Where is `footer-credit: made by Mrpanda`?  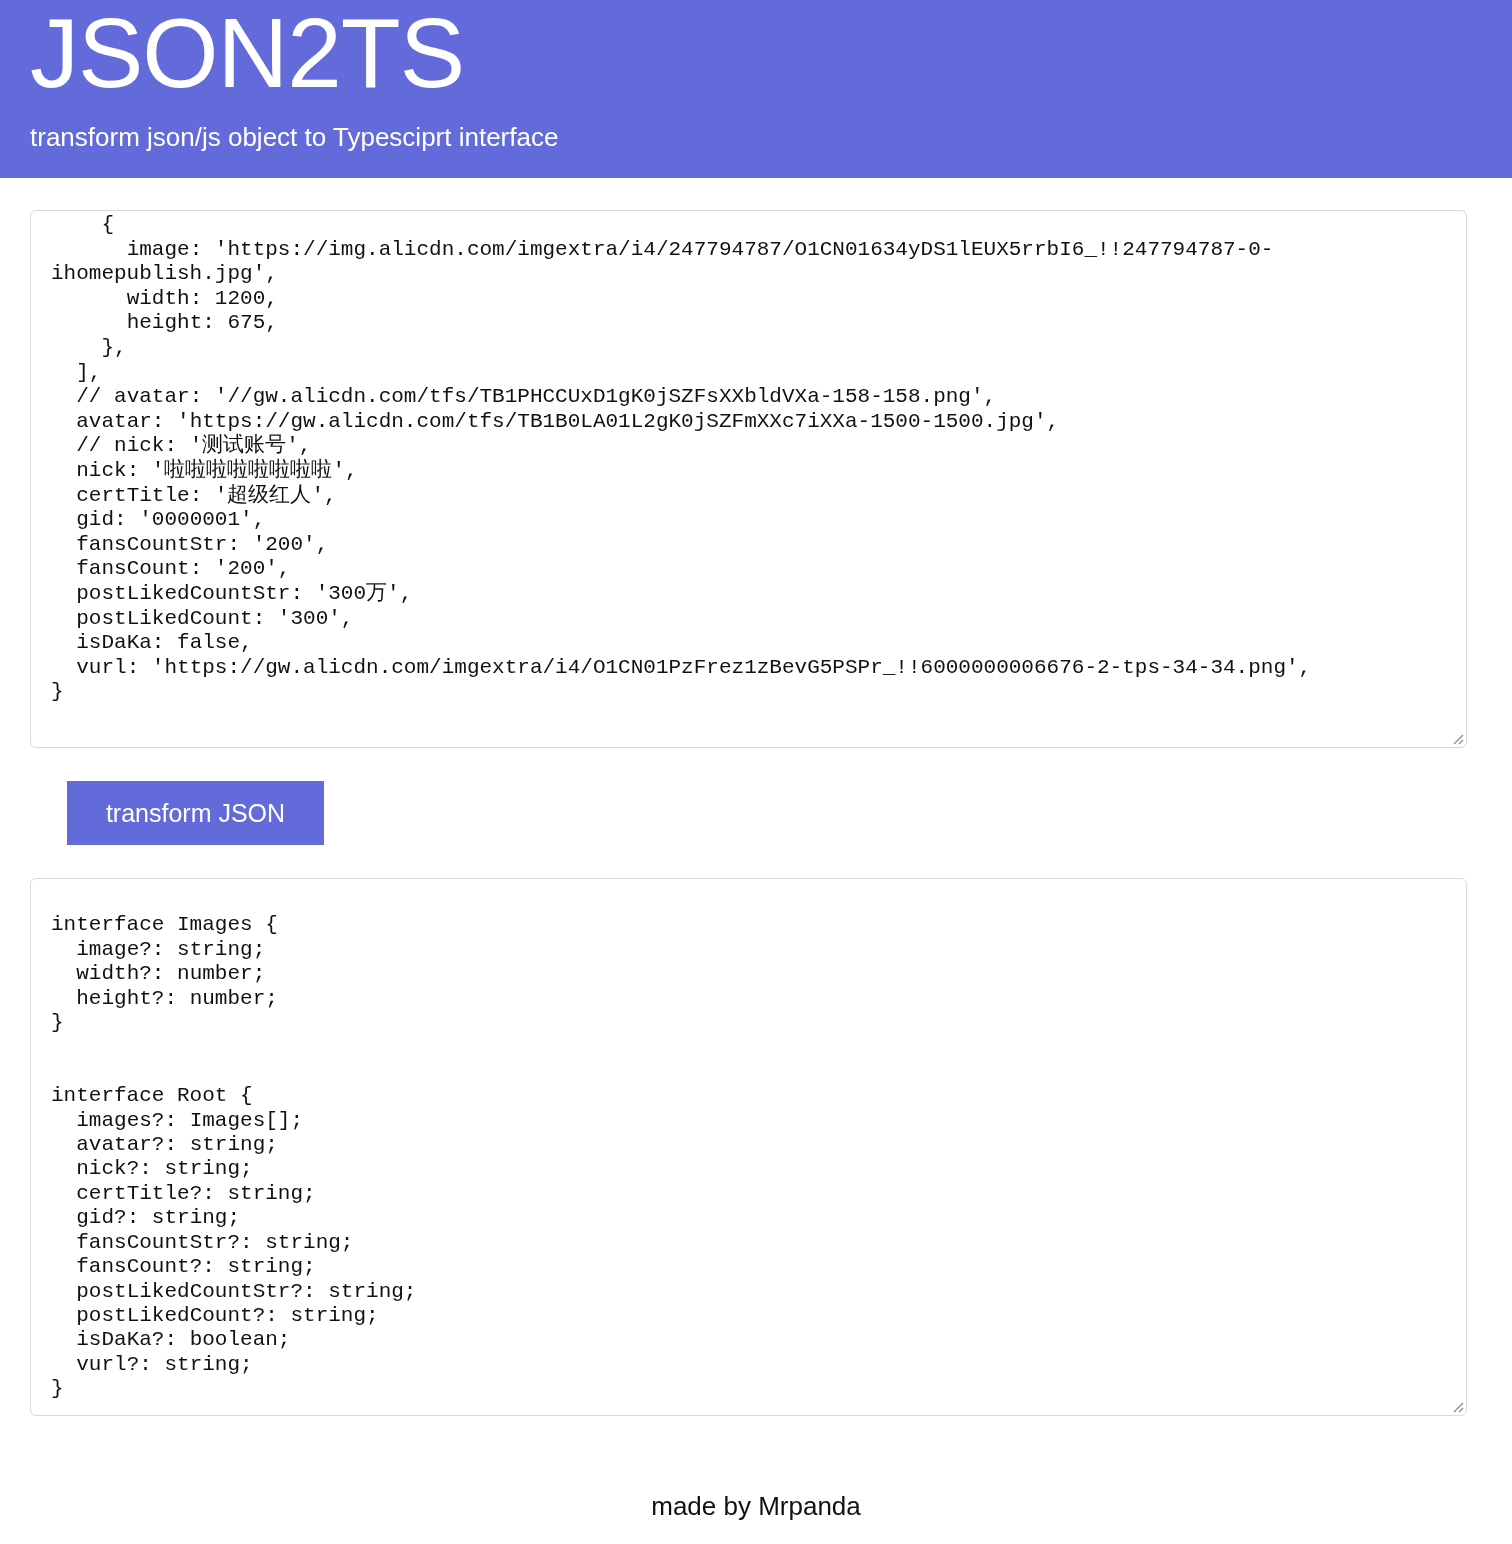 footer-credit: made by Mrpanda is located at coordinates (756, 1506).